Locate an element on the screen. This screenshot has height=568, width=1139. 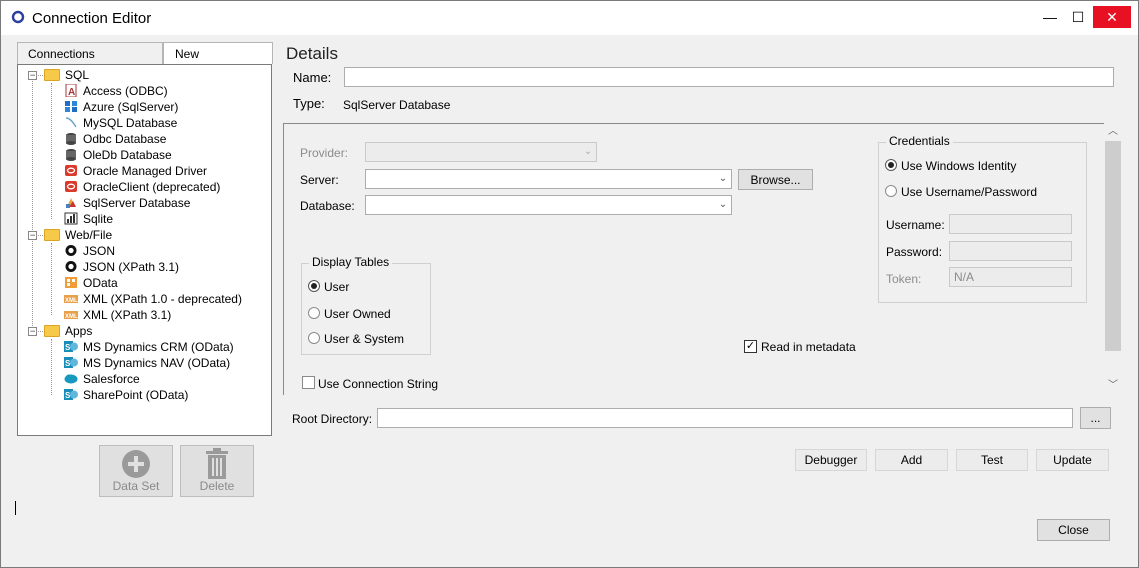
name-label: Name: is located at coordinates (312, 77).